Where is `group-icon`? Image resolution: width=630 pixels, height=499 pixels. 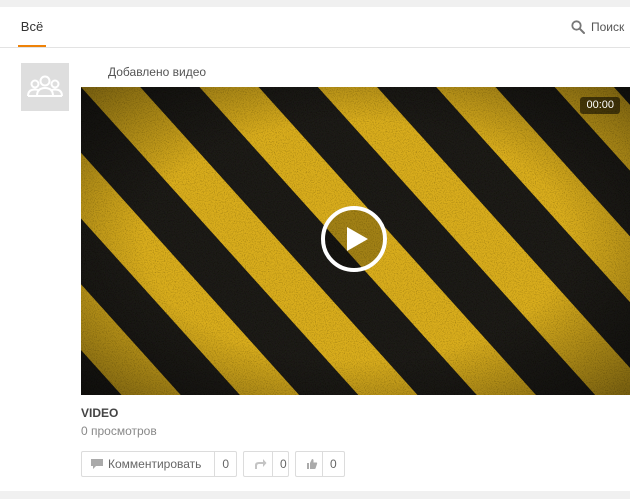 group-icon is located at coordinates (45, 86).